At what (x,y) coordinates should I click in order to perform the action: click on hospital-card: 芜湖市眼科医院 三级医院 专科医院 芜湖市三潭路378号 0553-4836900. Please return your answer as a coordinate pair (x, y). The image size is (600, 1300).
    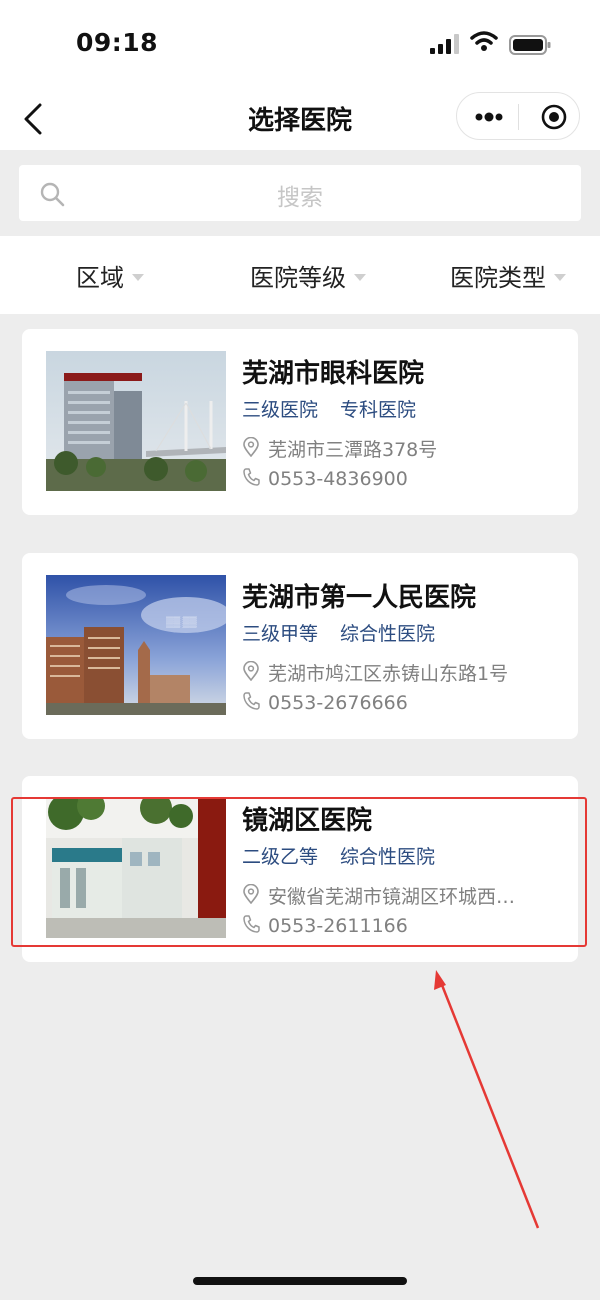
    Looking at the image, I should click on (300, 422).